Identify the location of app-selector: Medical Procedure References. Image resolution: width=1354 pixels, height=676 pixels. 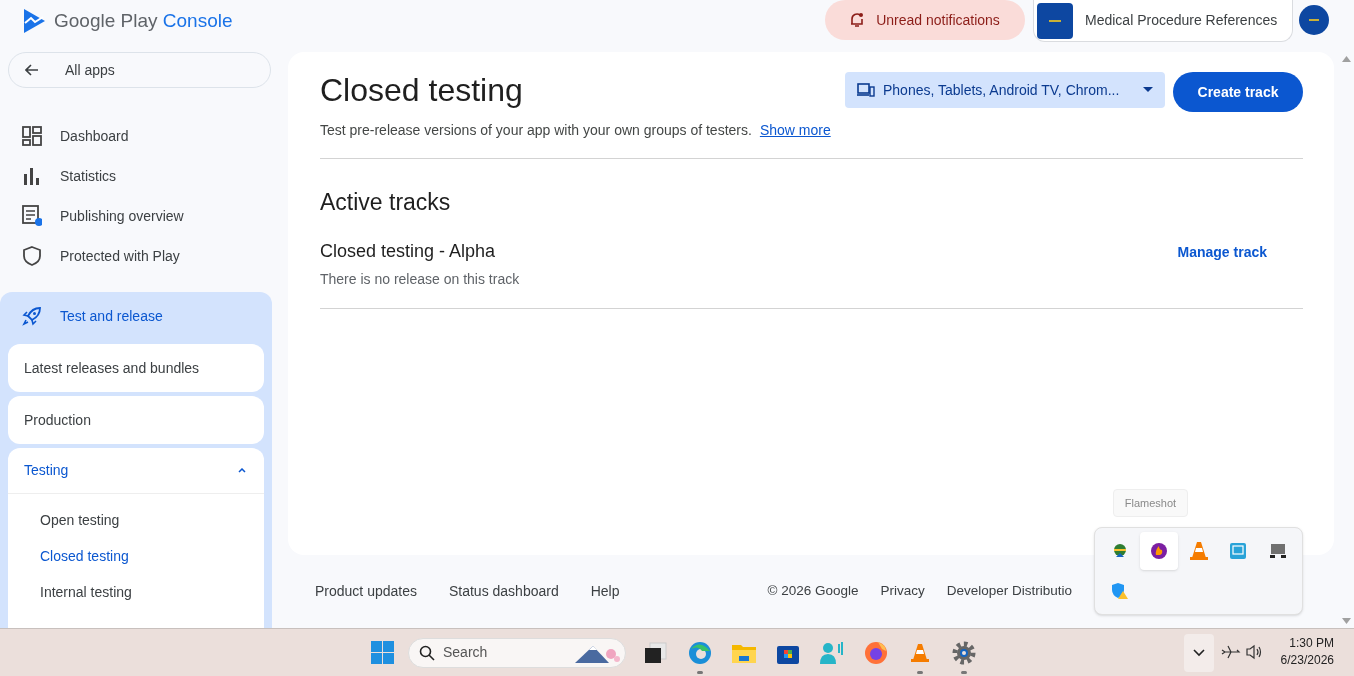
(1163, 21).